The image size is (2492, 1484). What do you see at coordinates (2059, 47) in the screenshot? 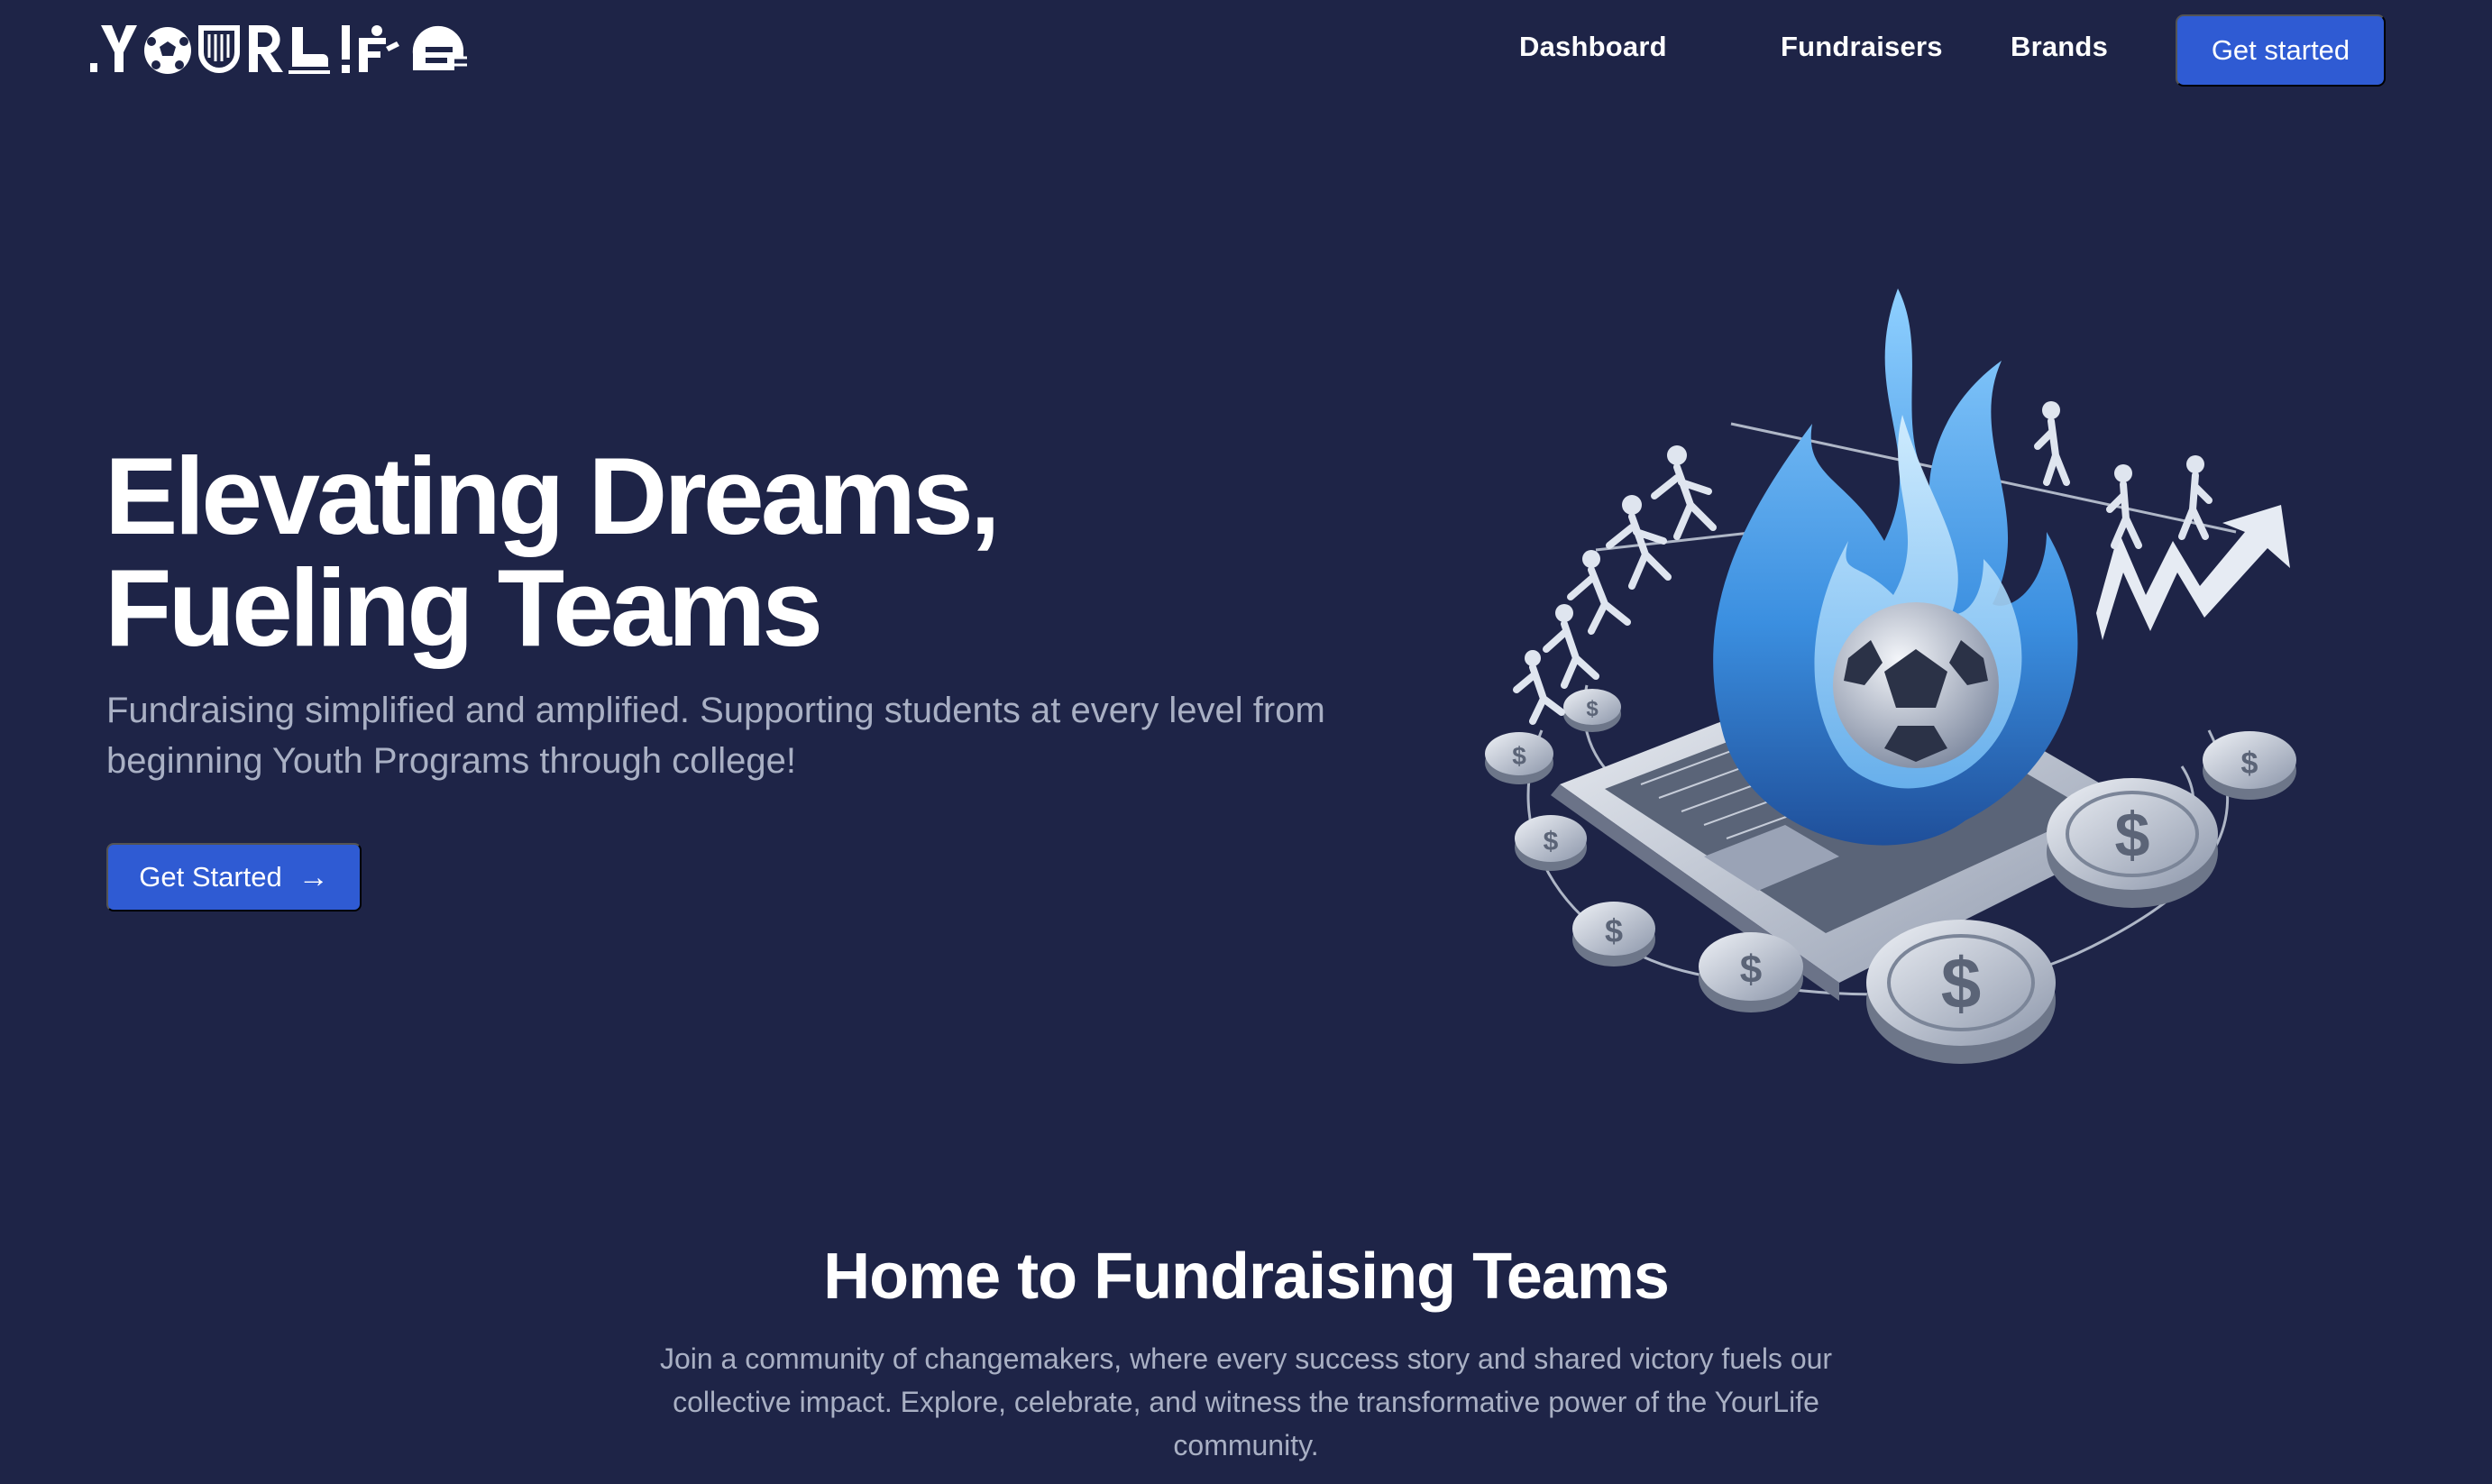
I see `nav-link-brands: Brands` at bounding box center [2059, 47].